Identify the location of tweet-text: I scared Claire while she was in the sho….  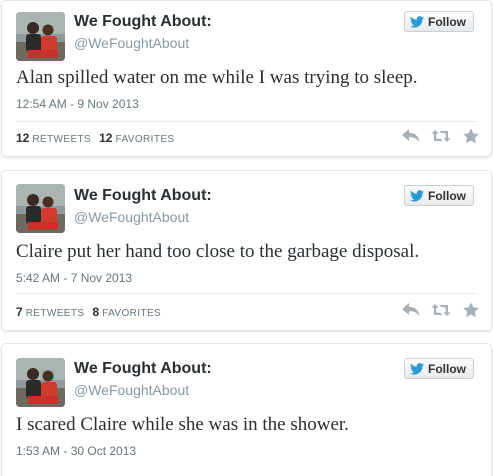
(182, 424).